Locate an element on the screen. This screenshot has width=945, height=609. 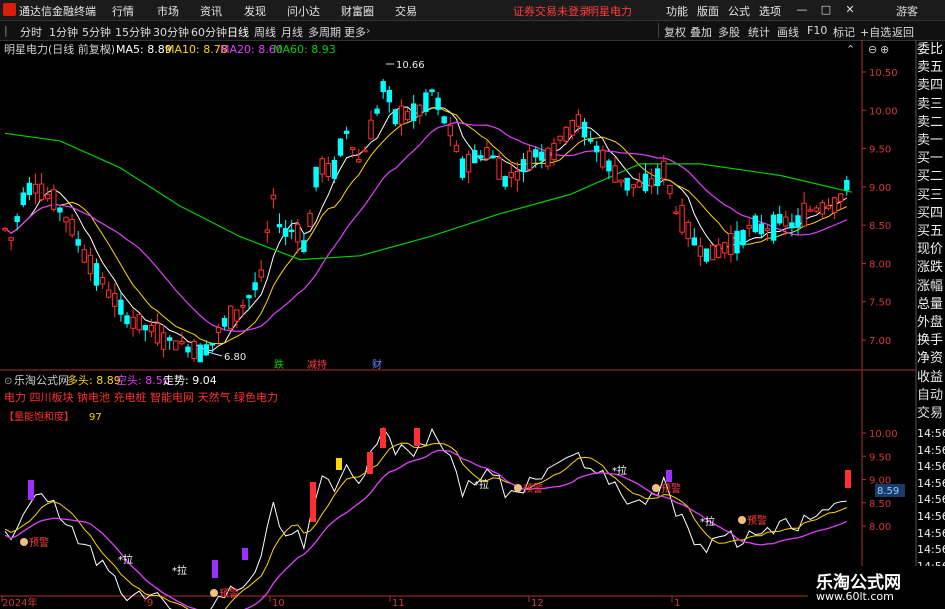
maximize-icon: □ is located at coordinates (826, 10).